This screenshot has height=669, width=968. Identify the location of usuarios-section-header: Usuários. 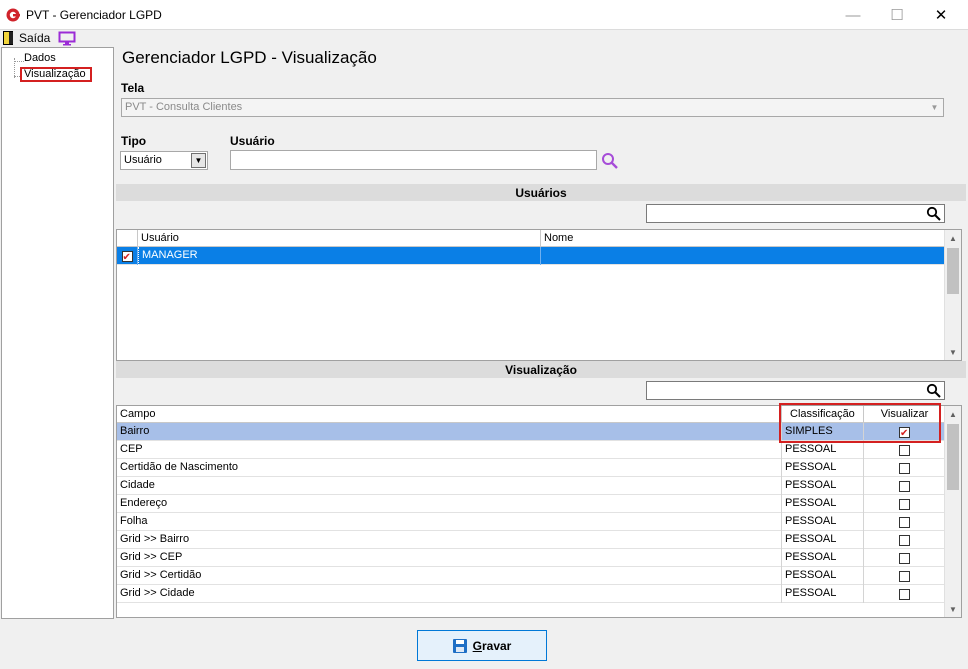
(541, 192).